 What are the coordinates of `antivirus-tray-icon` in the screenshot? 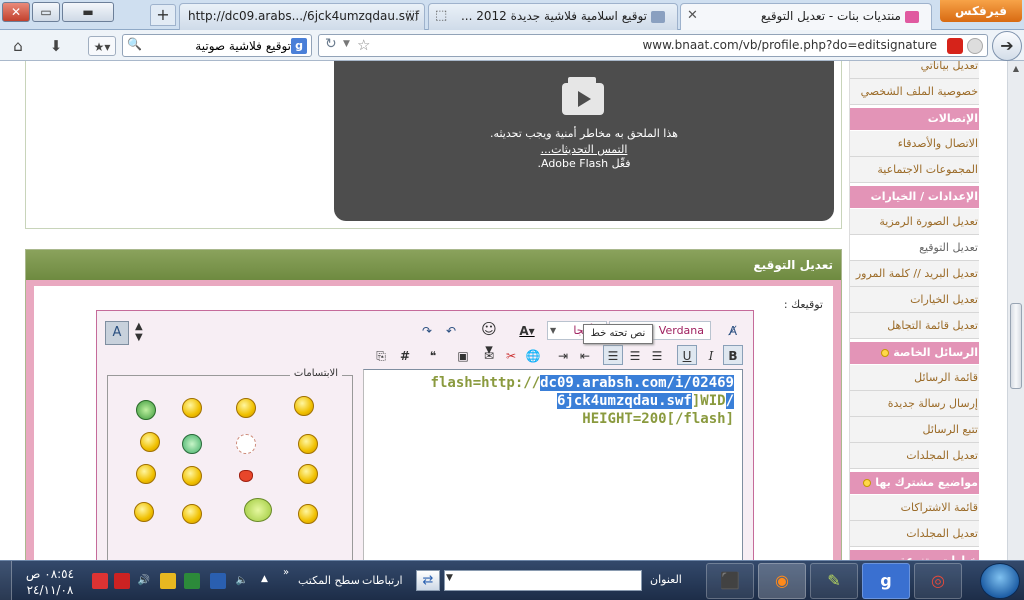 It's located at (122, 581).